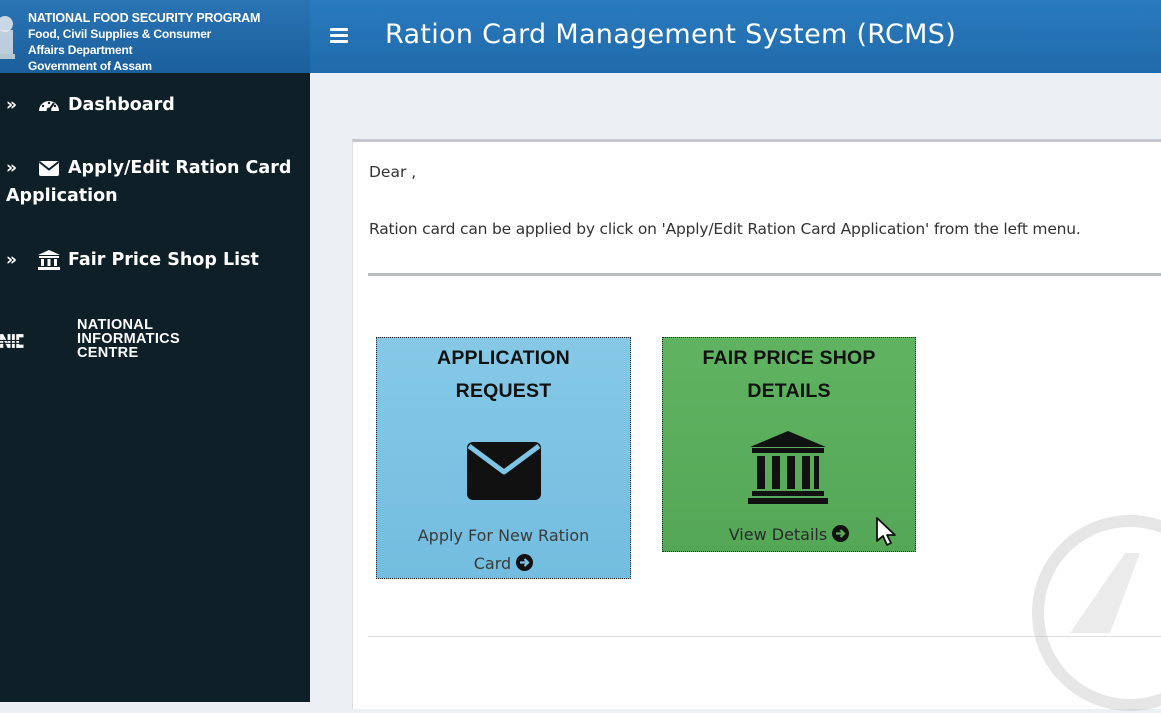 Image resolution: width=1161 pixels, height=713 pixels. Describe the element at coordinates (144, 34) in the screenshot. I see `brand-line-2: Food, Civil Supplies & Consumer` at that location.